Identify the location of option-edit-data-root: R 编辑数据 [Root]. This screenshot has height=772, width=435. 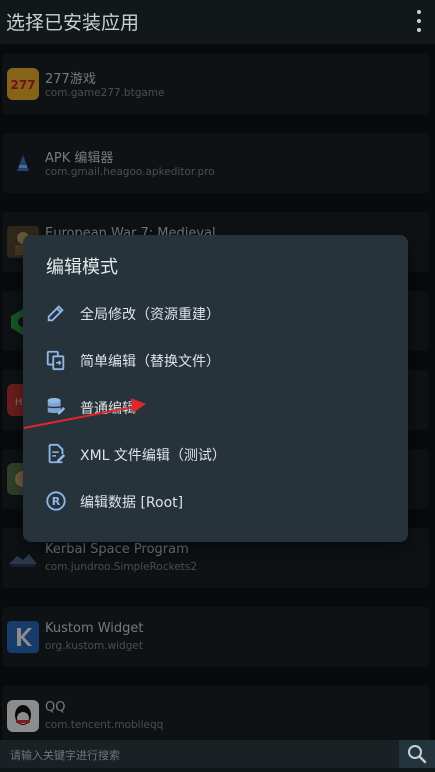
(215, 501).